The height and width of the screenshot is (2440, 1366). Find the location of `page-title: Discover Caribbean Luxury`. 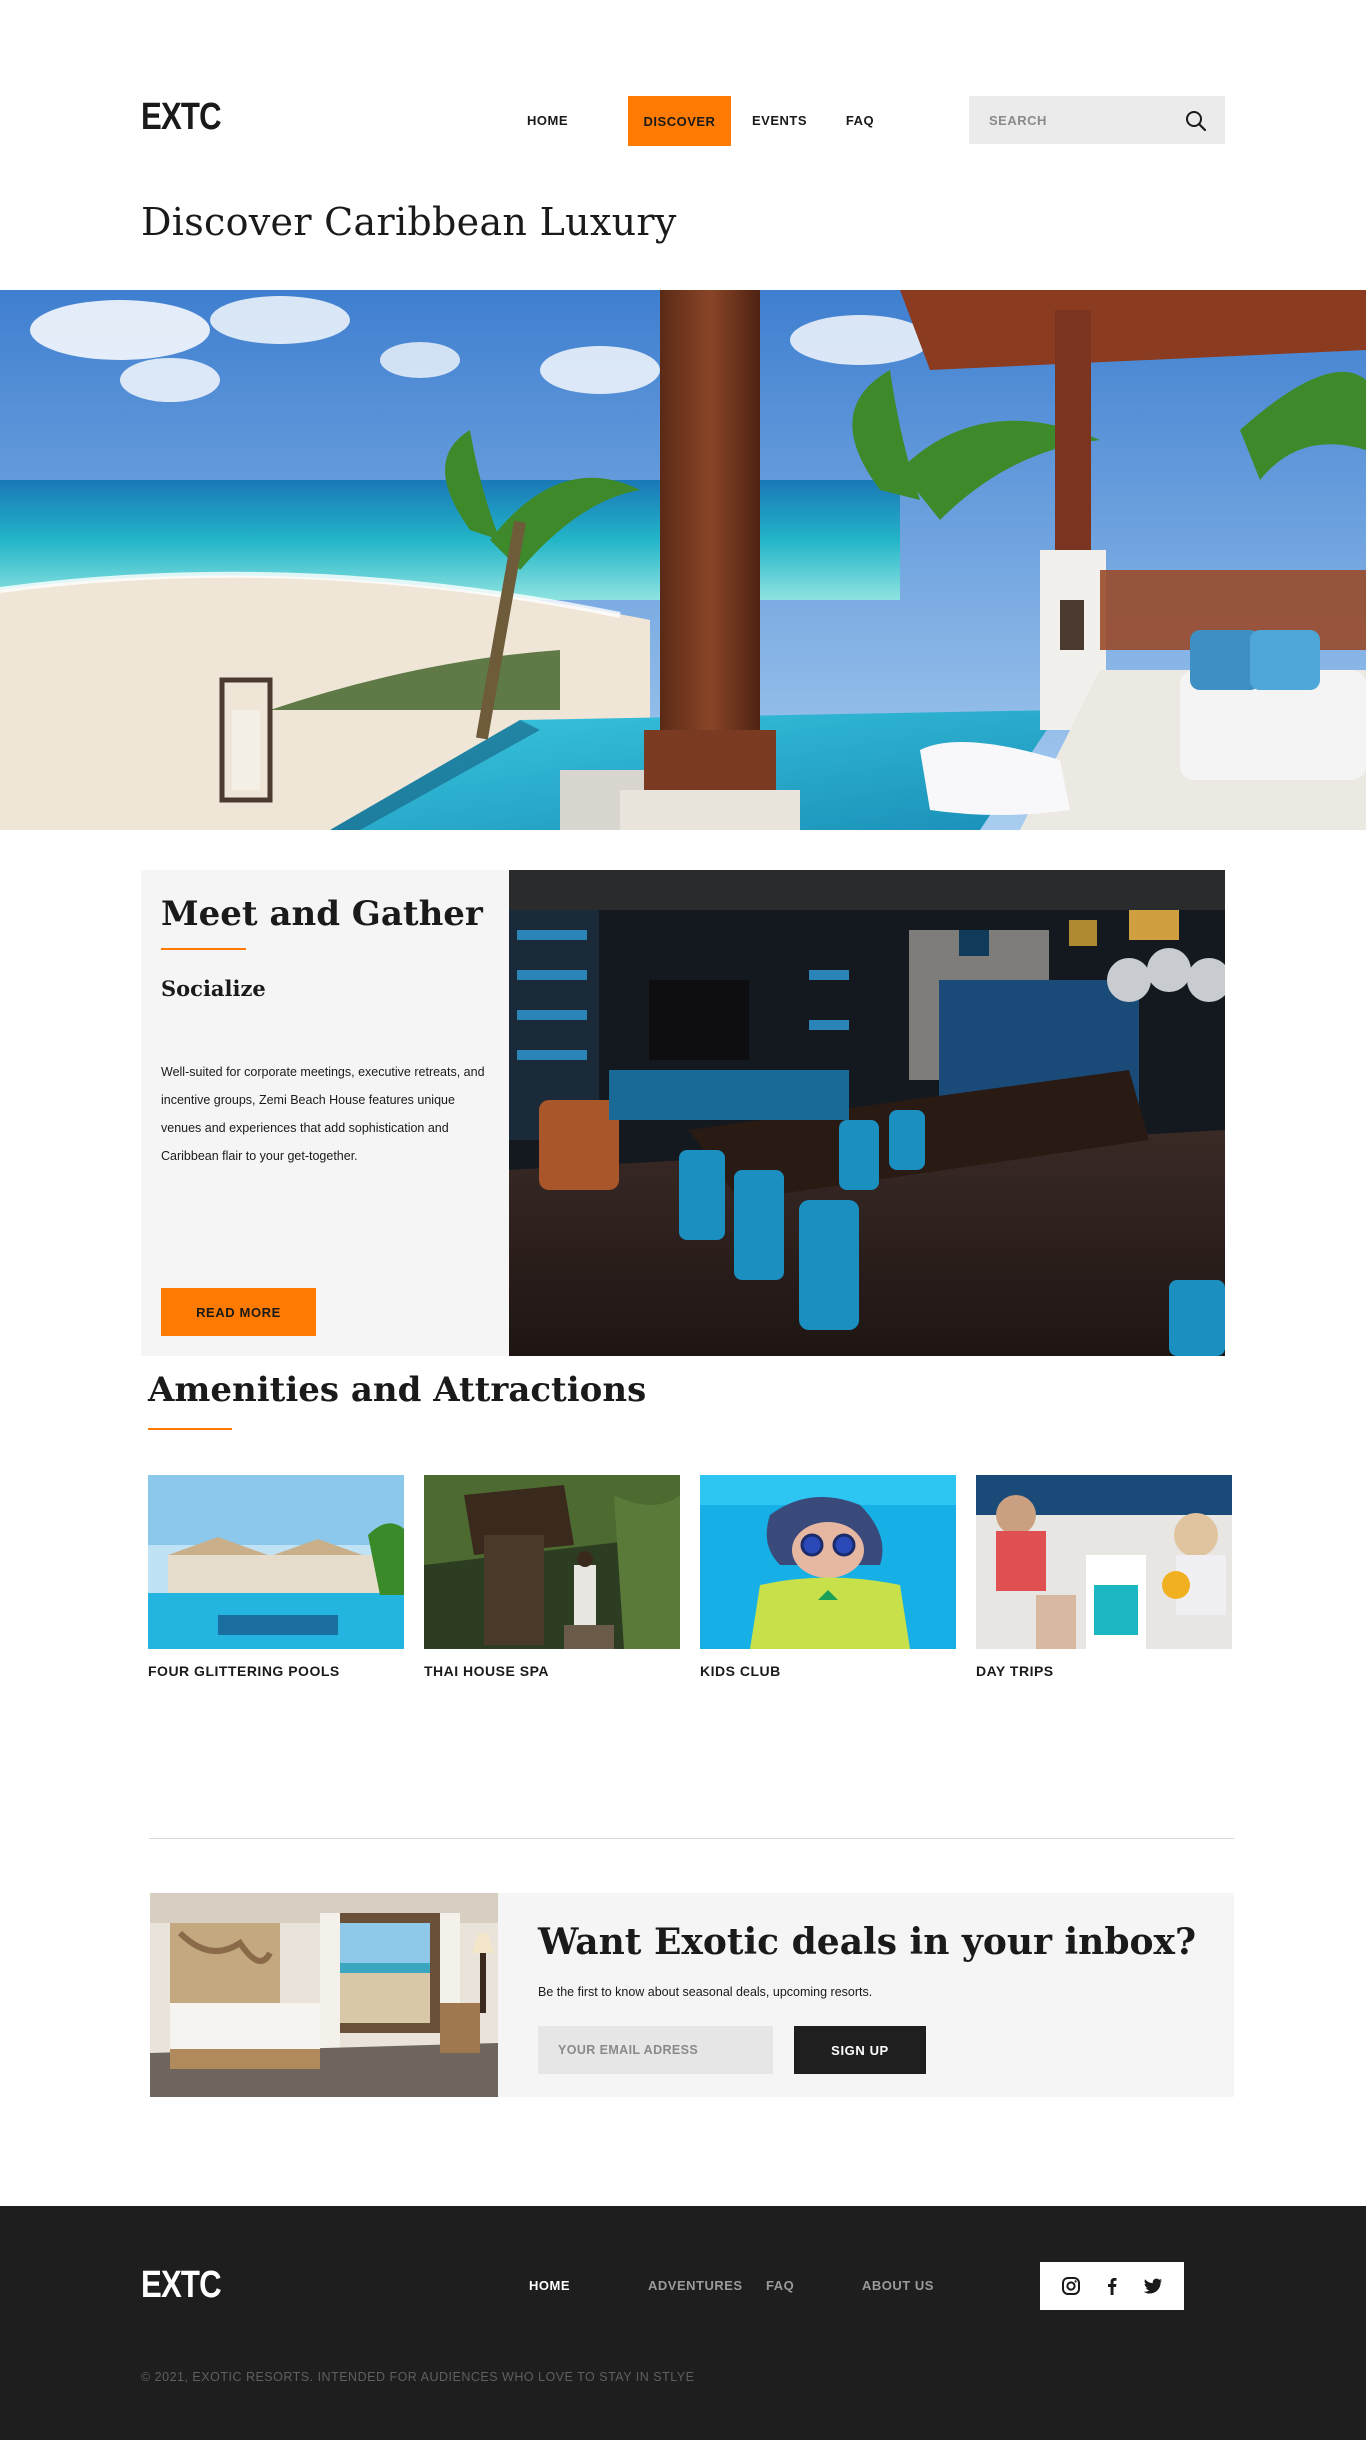

page-title: Discover Caribbean Luxury is located at coordinates (409, 222).